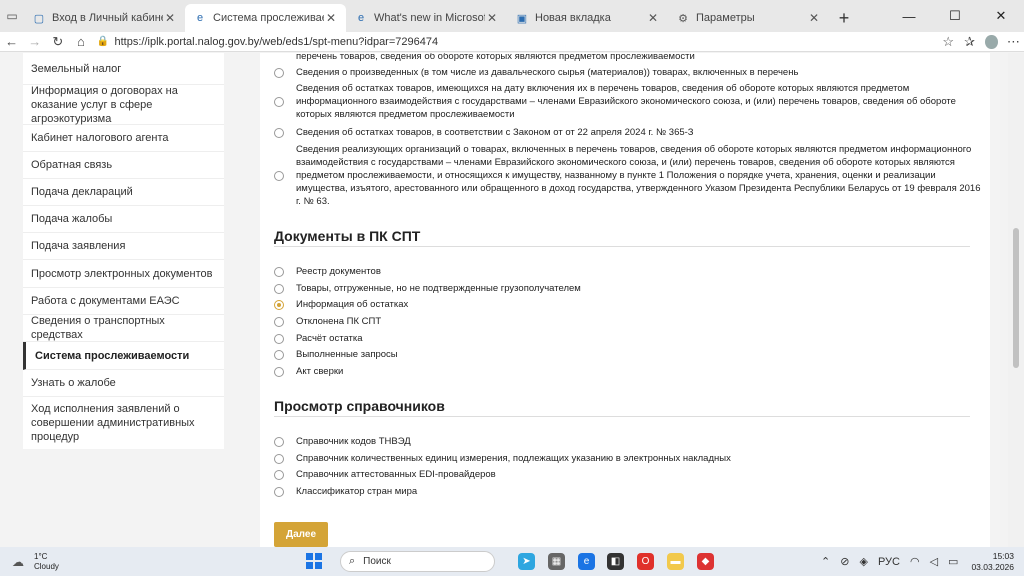  I want to click on option-label: Отклонена ПК СПТ, so click(339, 321).